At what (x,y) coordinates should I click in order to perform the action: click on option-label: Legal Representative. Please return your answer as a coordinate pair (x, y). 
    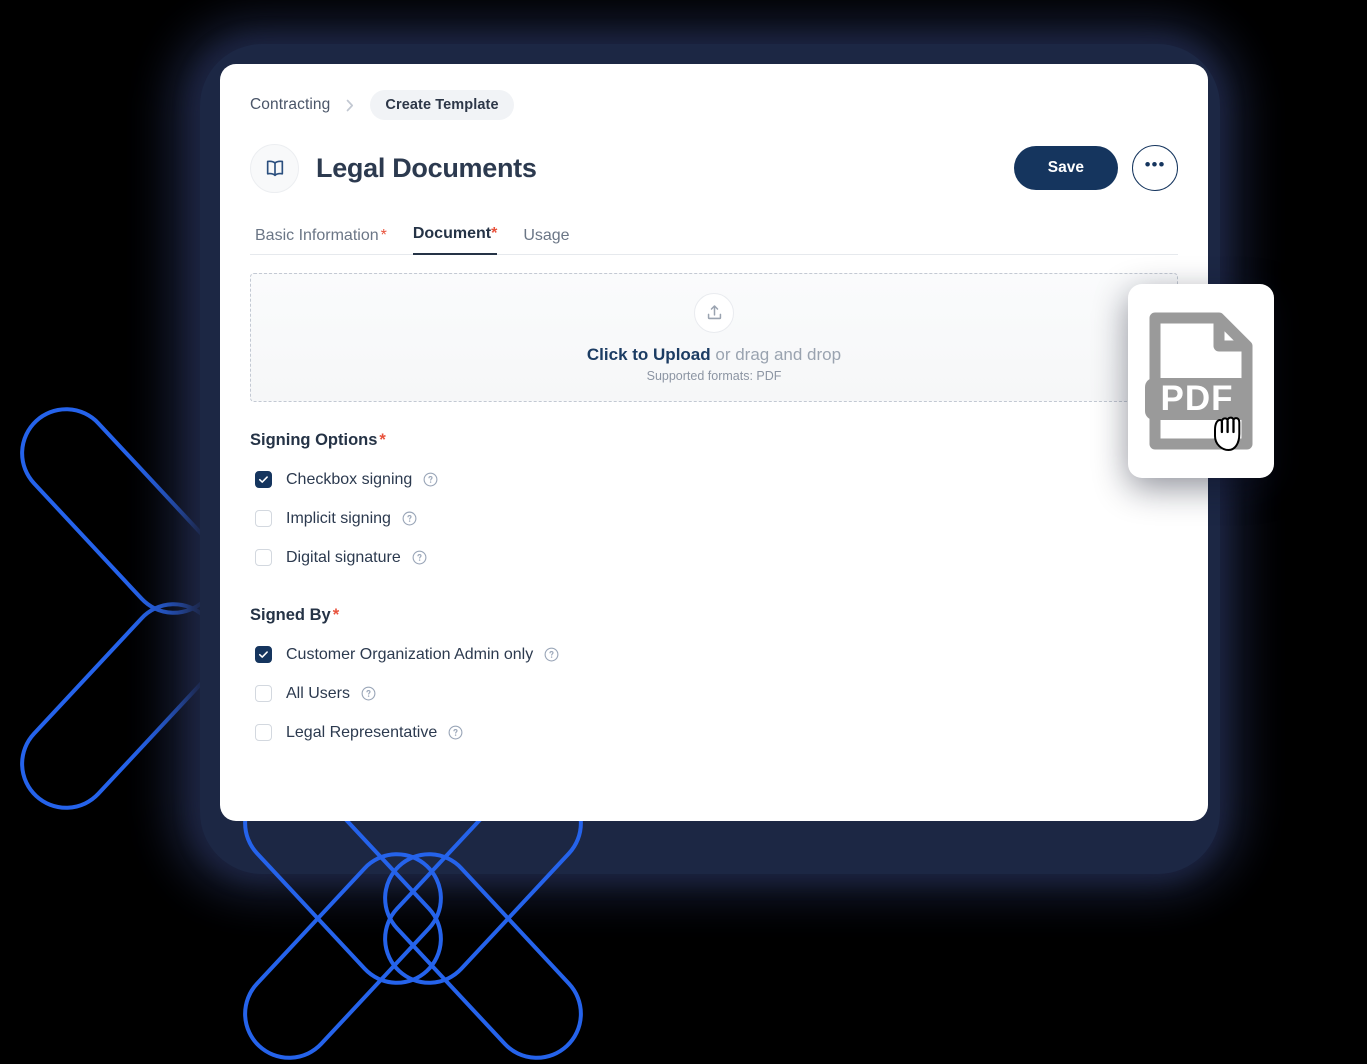
    Looking at the image, I should click on (362, 732).